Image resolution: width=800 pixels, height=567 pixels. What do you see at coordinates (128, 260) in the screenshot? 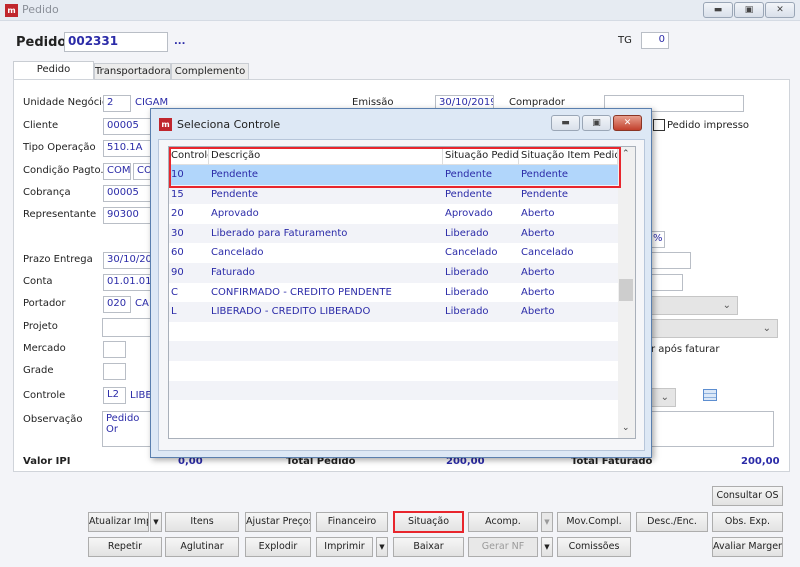
I see `prazo-input: 30/10/20` at bounding box center [128, 260].